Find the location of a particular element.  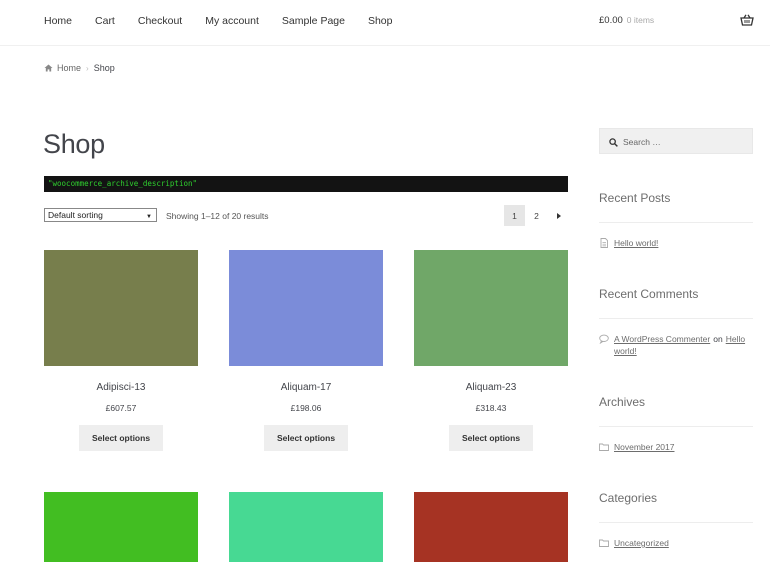

recent-posts-title: Recent Posts is located at coordinates (635, 198).